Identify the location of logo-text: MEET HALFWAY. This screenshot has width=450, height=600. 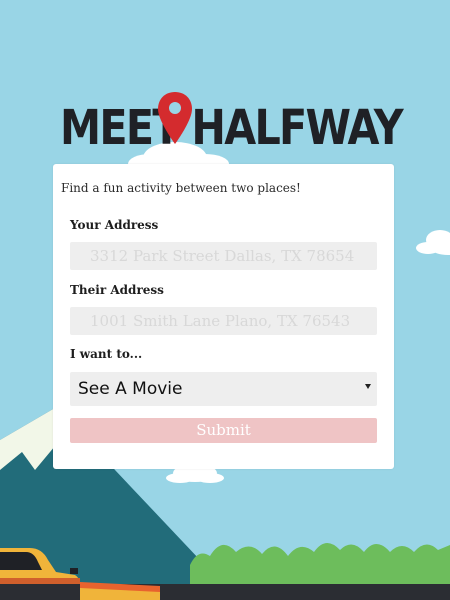
(232, 128).